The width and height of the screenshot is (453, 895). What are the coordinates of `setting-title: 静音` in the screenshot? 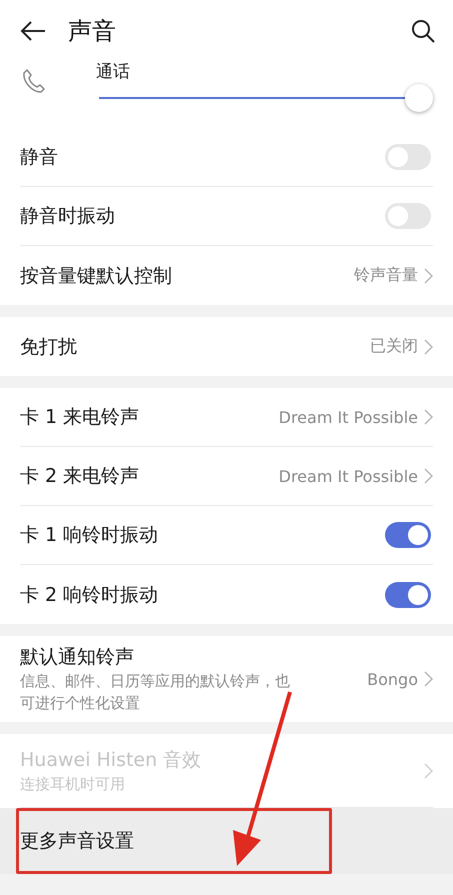 It's located at (39, 157).